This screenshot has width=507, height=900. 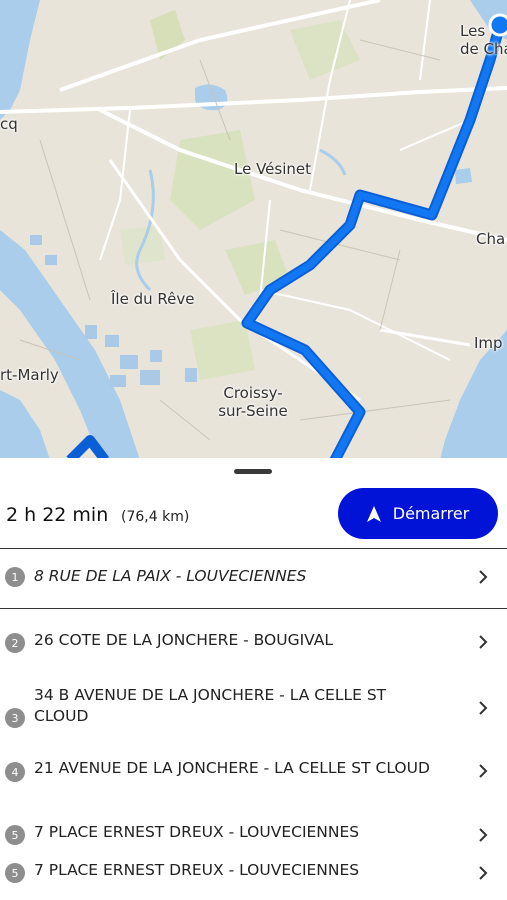 What do you see at coordinates (9, 124) in the screenshot?
I see `map-label-cq: cq` at bounding box center [9, 124].